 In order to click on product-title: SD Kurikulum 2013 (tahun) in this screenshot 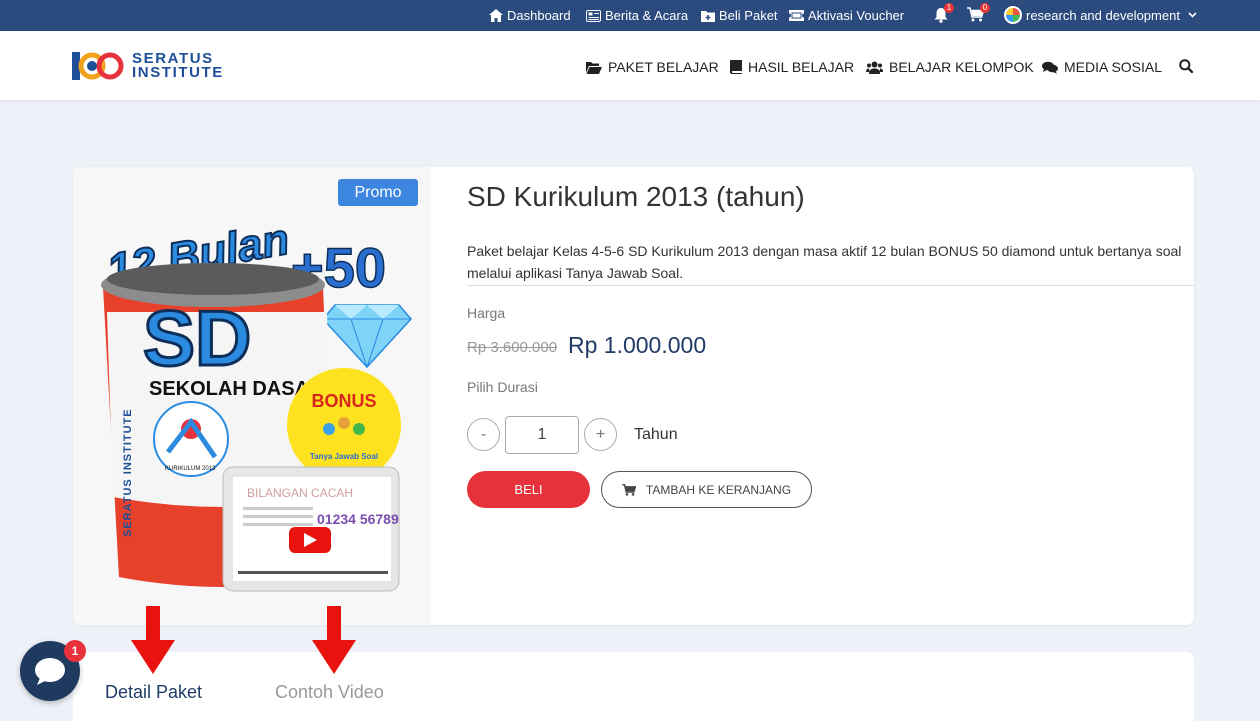, I will do `click(636, 196)`.